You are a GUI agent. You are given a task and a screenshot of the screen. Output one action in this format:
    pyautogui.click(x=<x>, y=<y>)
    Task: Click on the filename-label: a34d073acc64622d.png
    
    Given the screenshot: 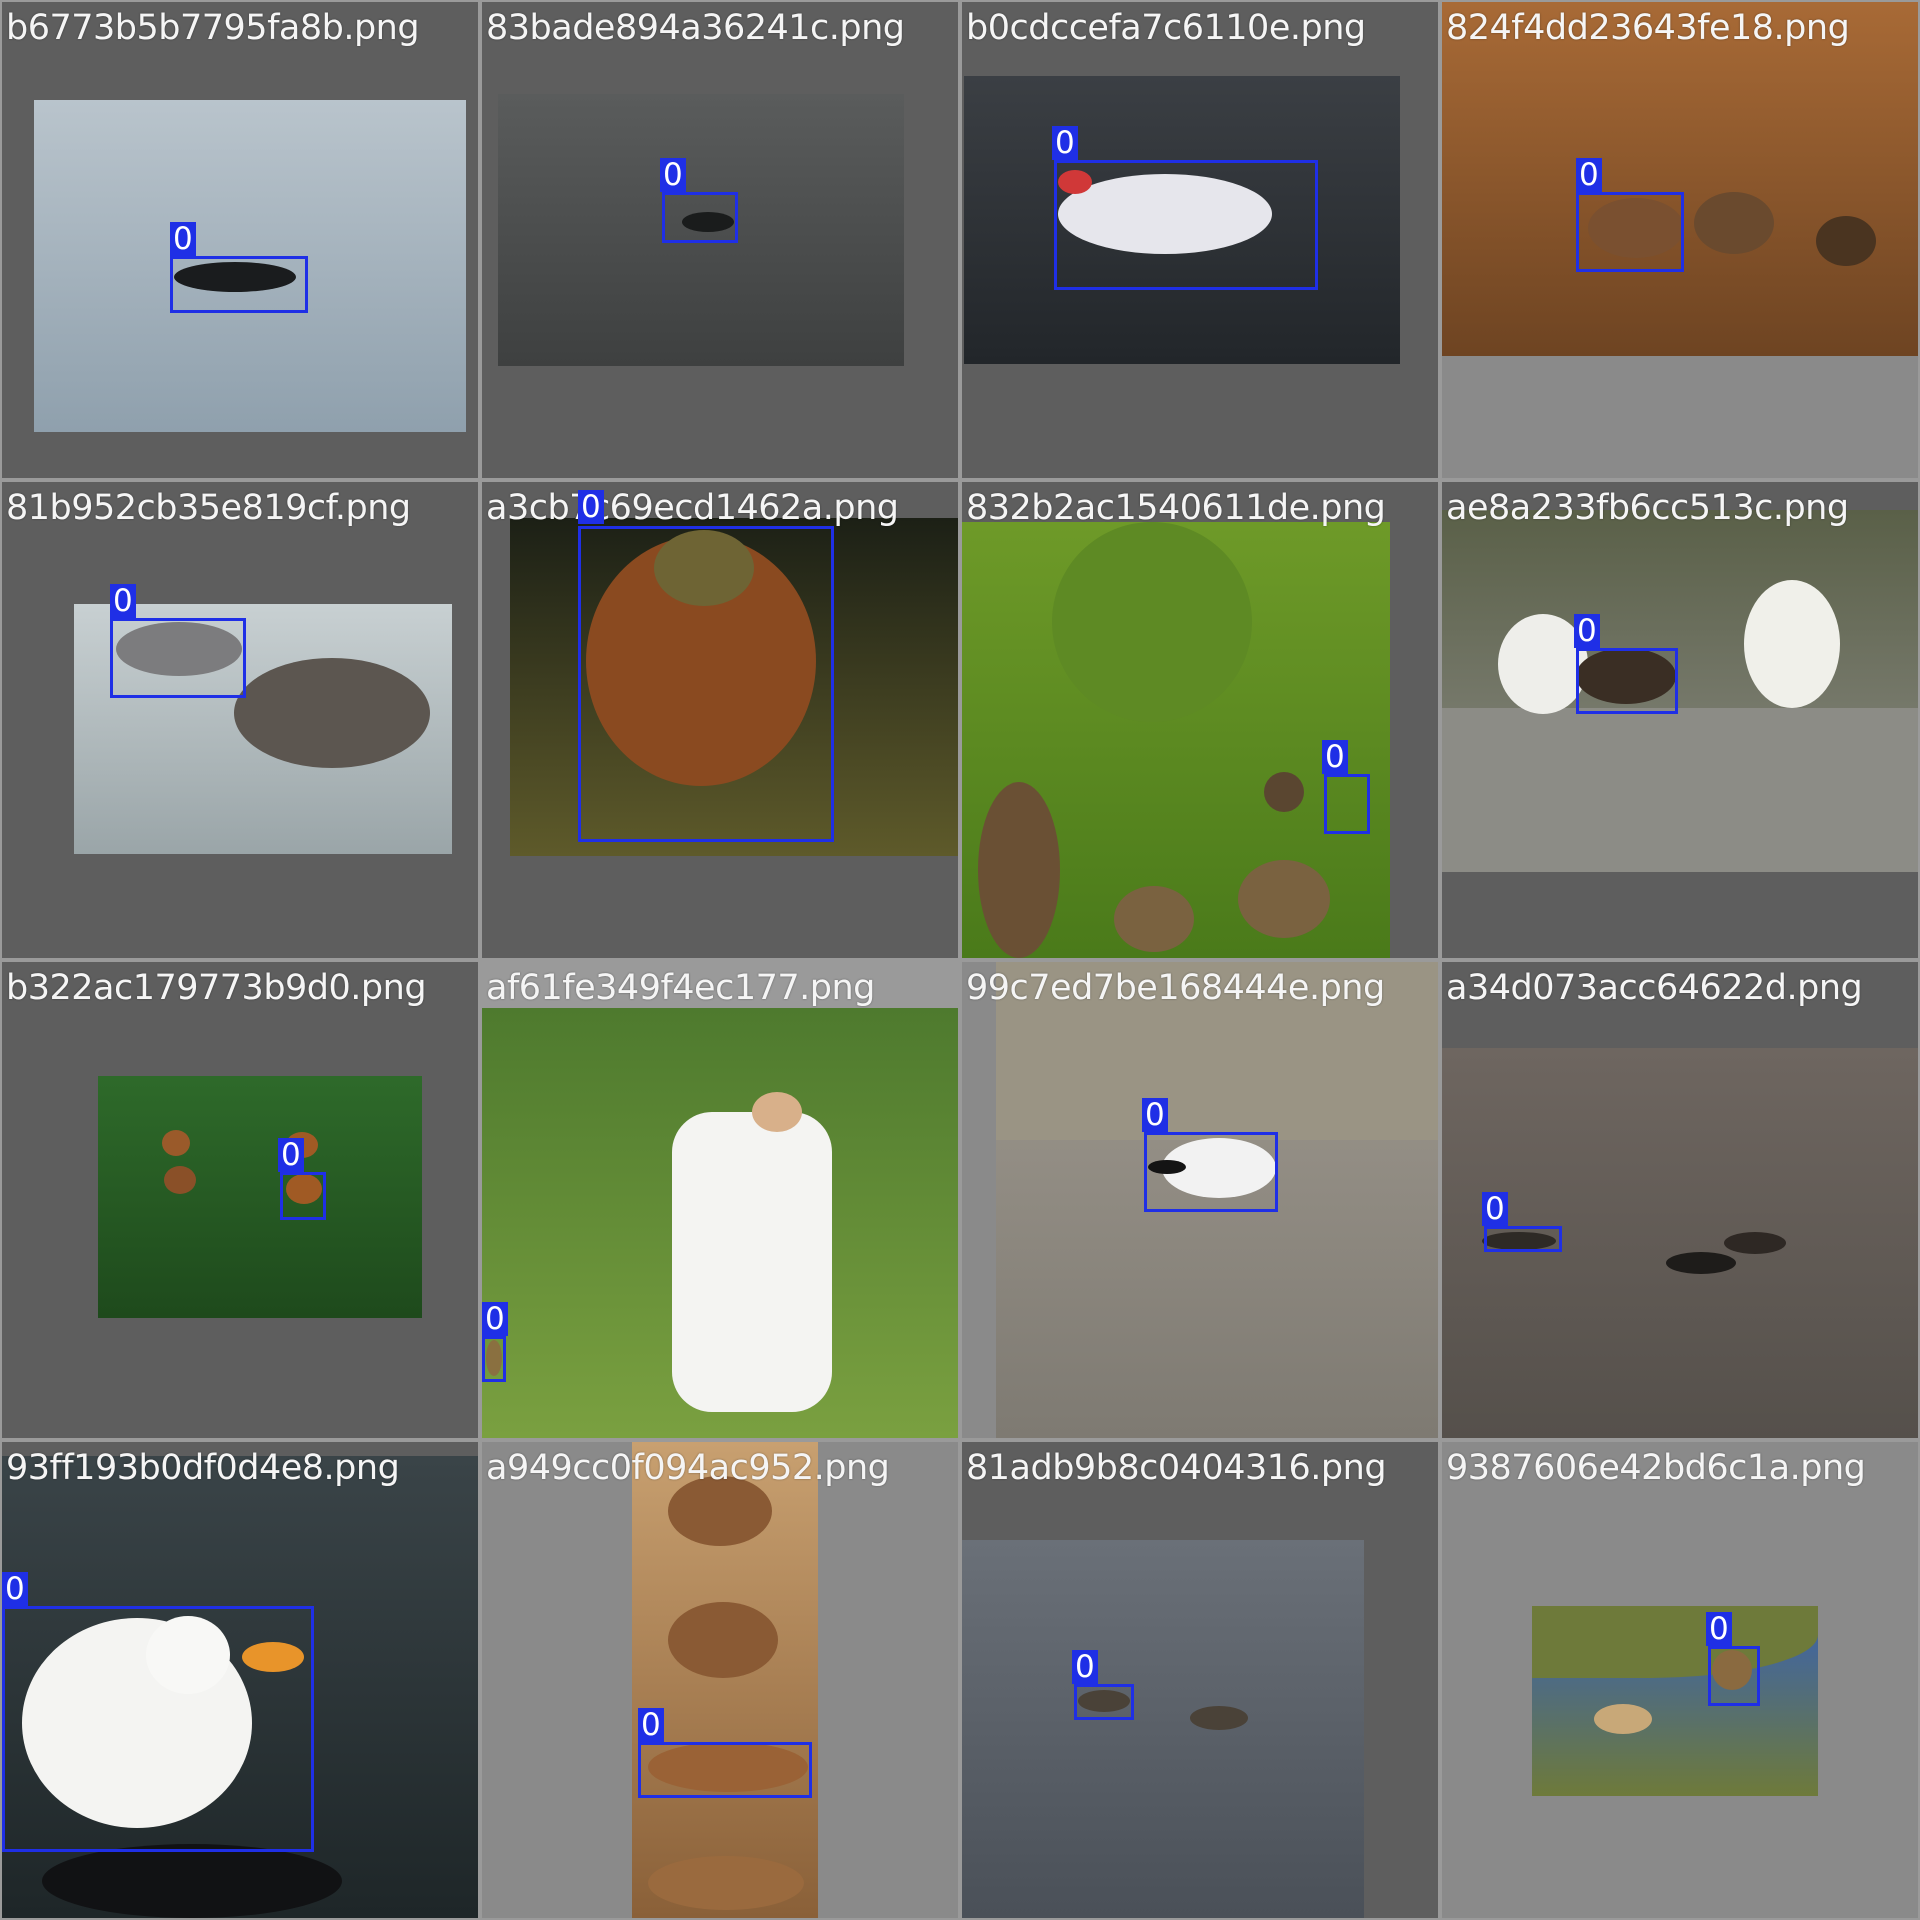 What is the action you would take?
    pyautogui.click(x=1654, y=988)
    